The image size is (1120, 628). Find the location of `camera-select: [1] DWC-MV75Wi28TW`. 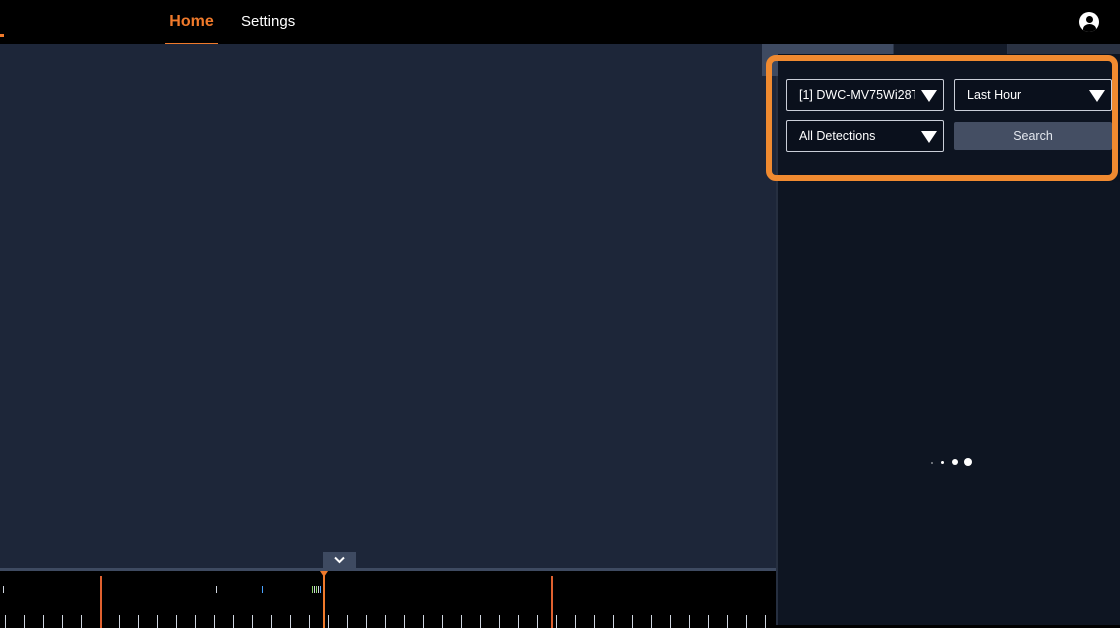

camera-select: [1] DWC-MV75Wi28TW is located at coordinates (865, 95).